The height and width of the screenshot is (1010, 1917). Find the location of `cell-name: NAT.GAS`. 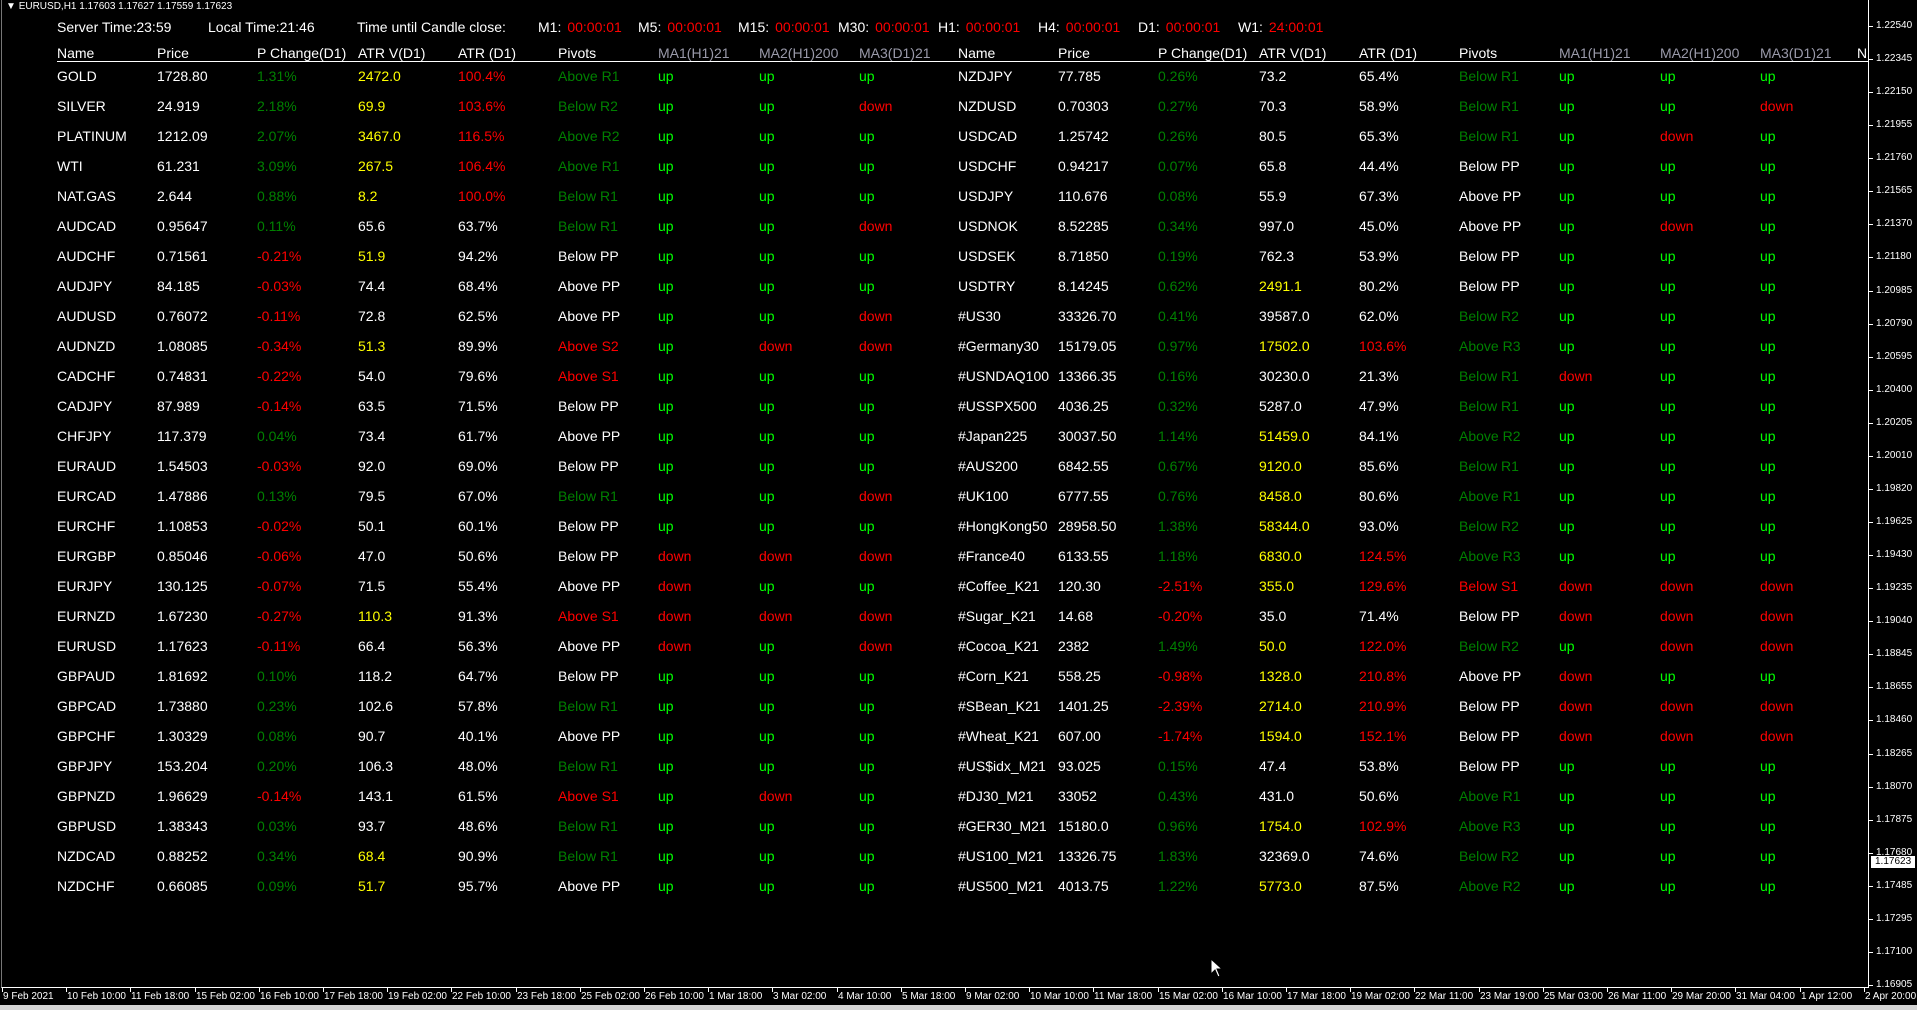

cell-name: NAT.GAS is located at coordinates (86, 196).